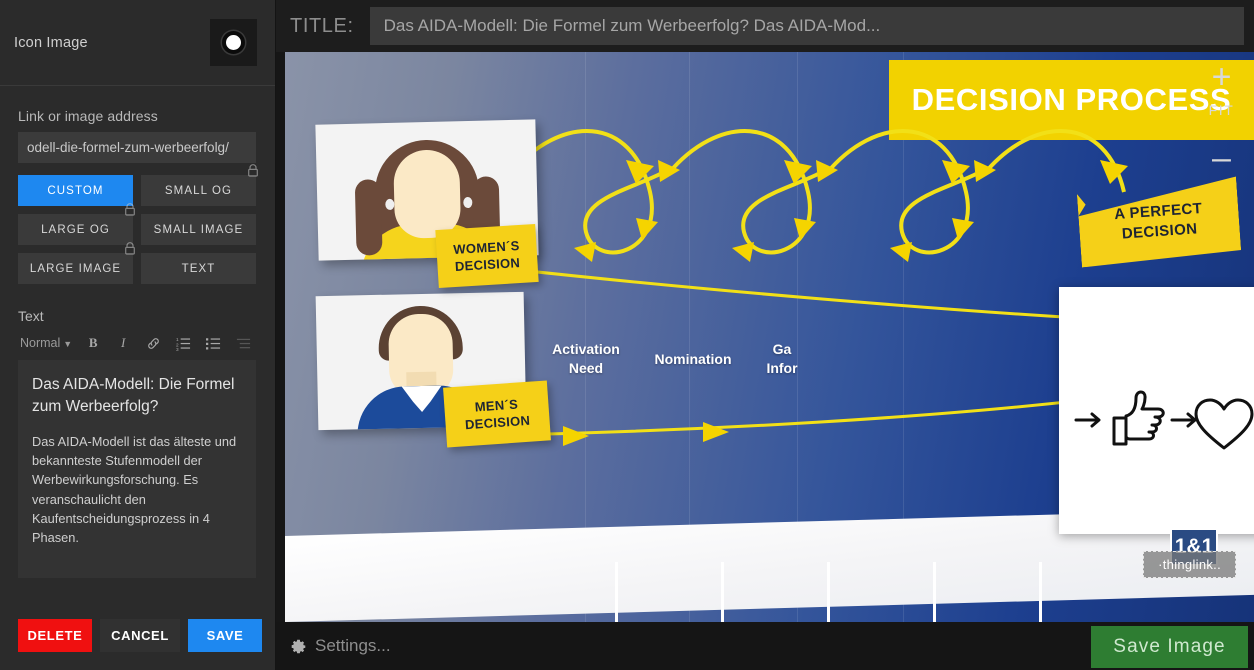  I want to click on delete-button: DELETE, so click(55, 635).